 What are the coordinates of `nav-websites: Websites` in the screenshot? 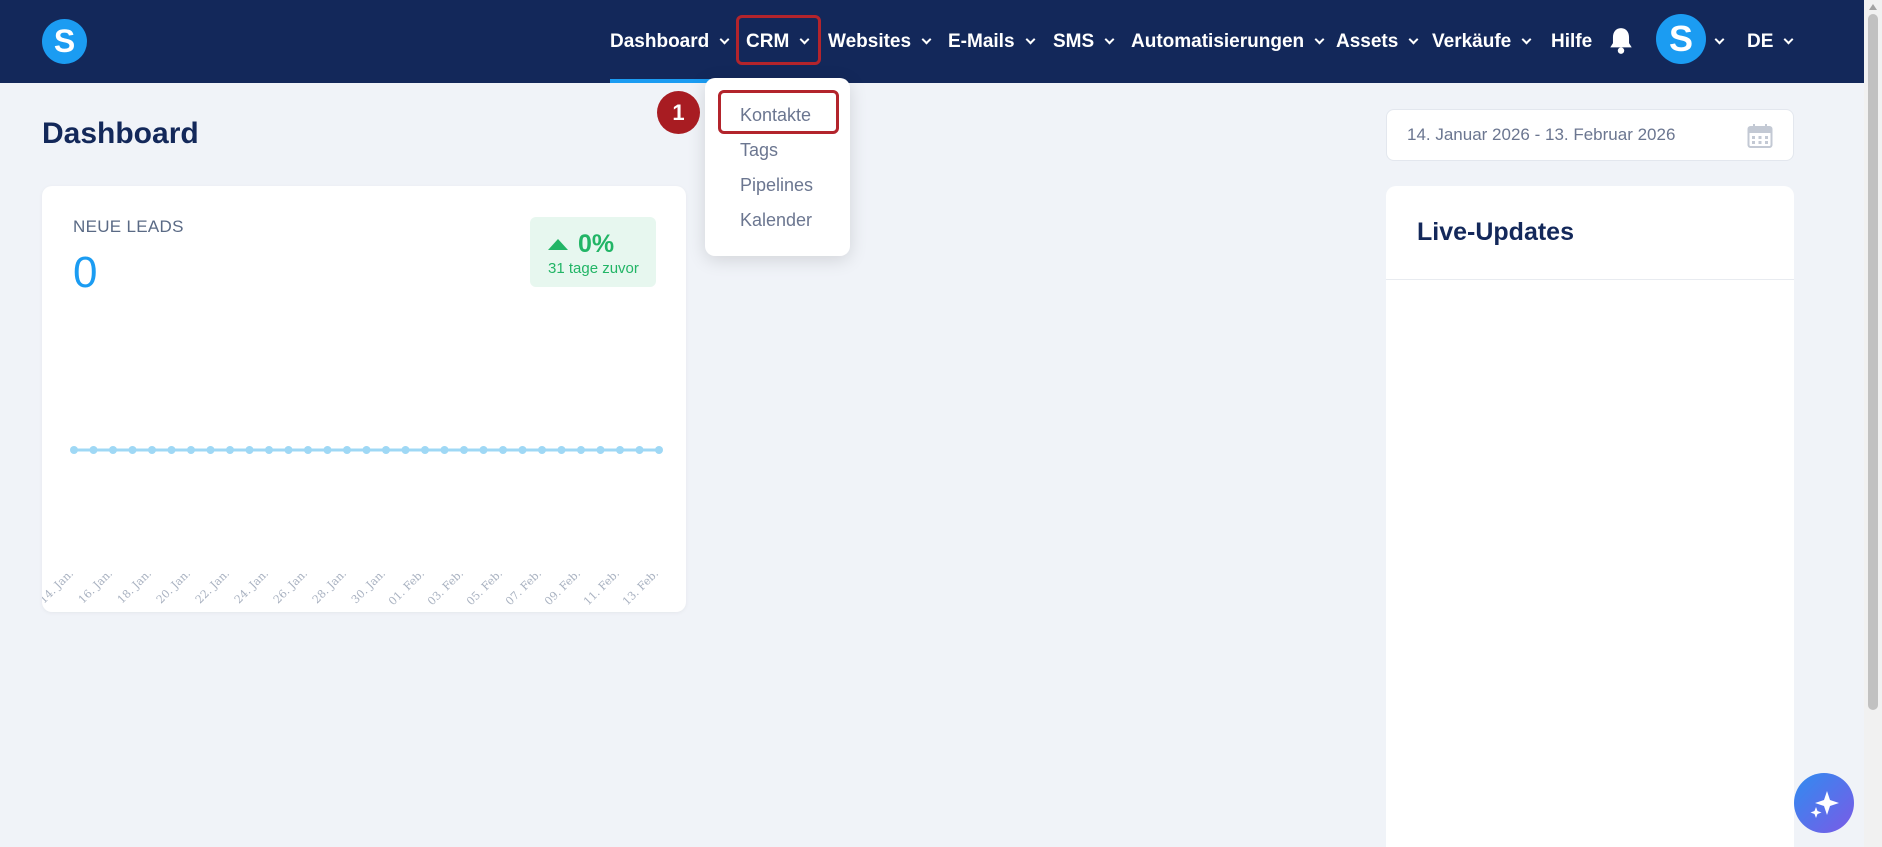 It's located at (880, 41).